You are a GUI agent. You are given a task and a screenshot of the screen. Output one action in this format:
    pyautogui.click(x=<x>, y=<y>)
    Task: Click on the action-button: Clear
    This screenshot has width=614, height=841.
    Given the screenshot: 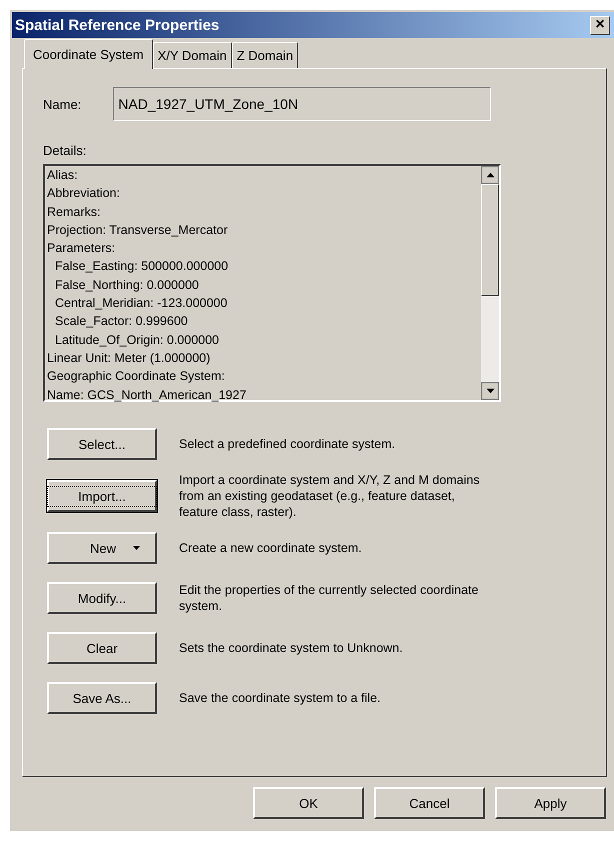 What is the action you would take?
    pyautogui.click(x=102, y=648)
    